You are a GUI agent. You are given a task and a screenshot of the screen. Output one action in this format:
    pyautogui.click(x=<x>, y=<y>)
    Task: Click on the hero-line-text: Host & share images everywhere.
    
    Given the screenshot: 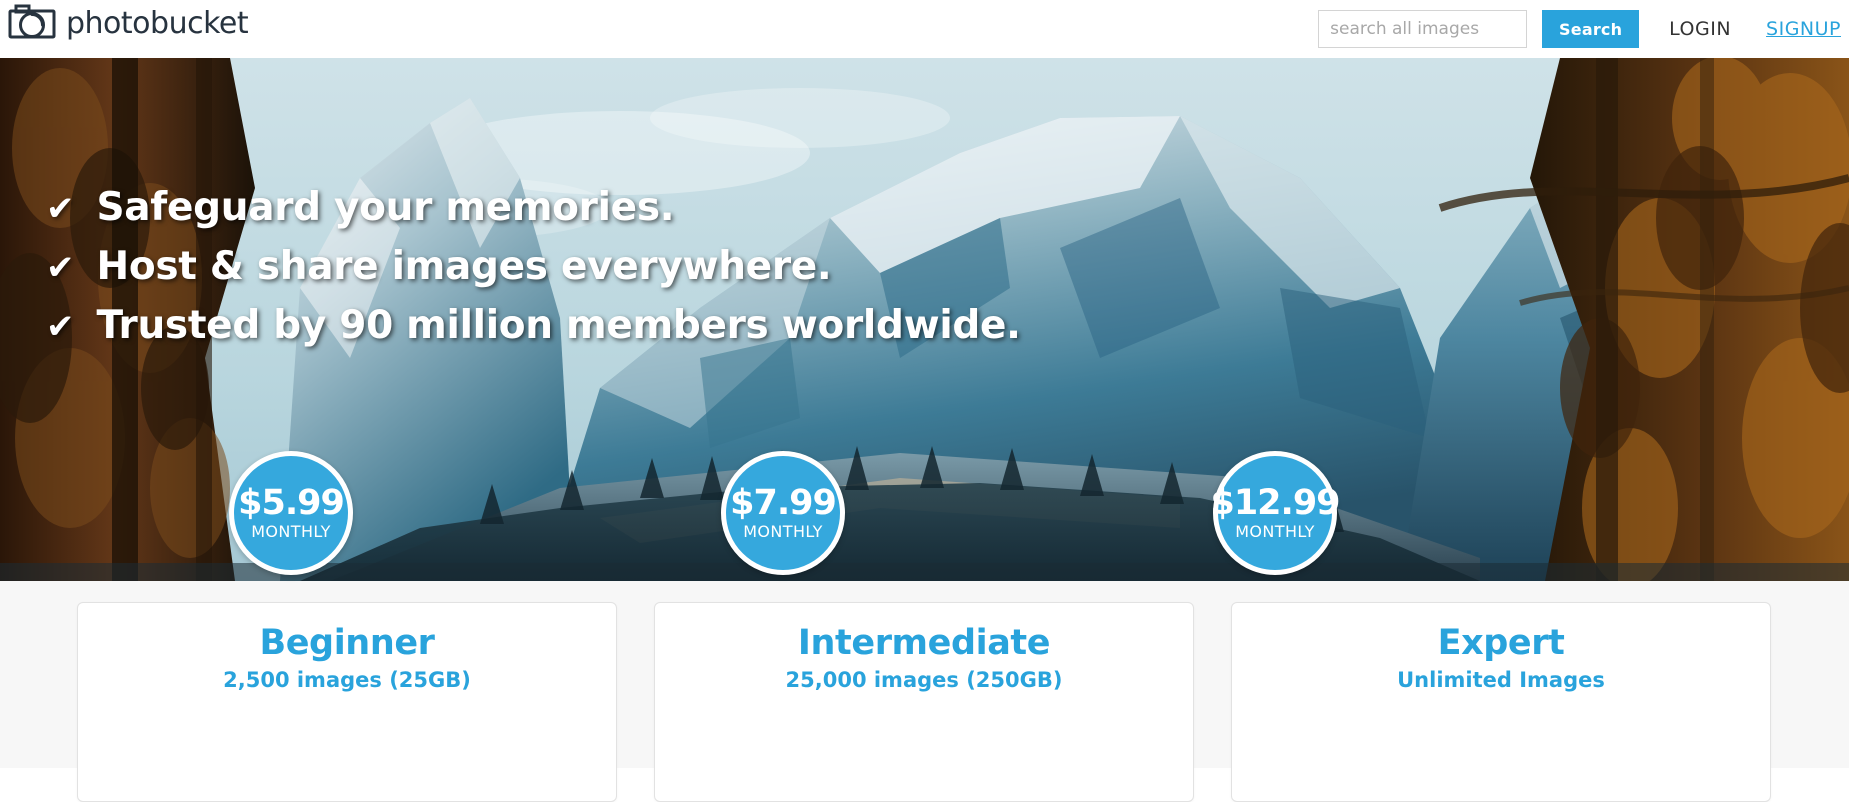 What is the action you would take?
    pyautogui.click(x=464, y=266)
    